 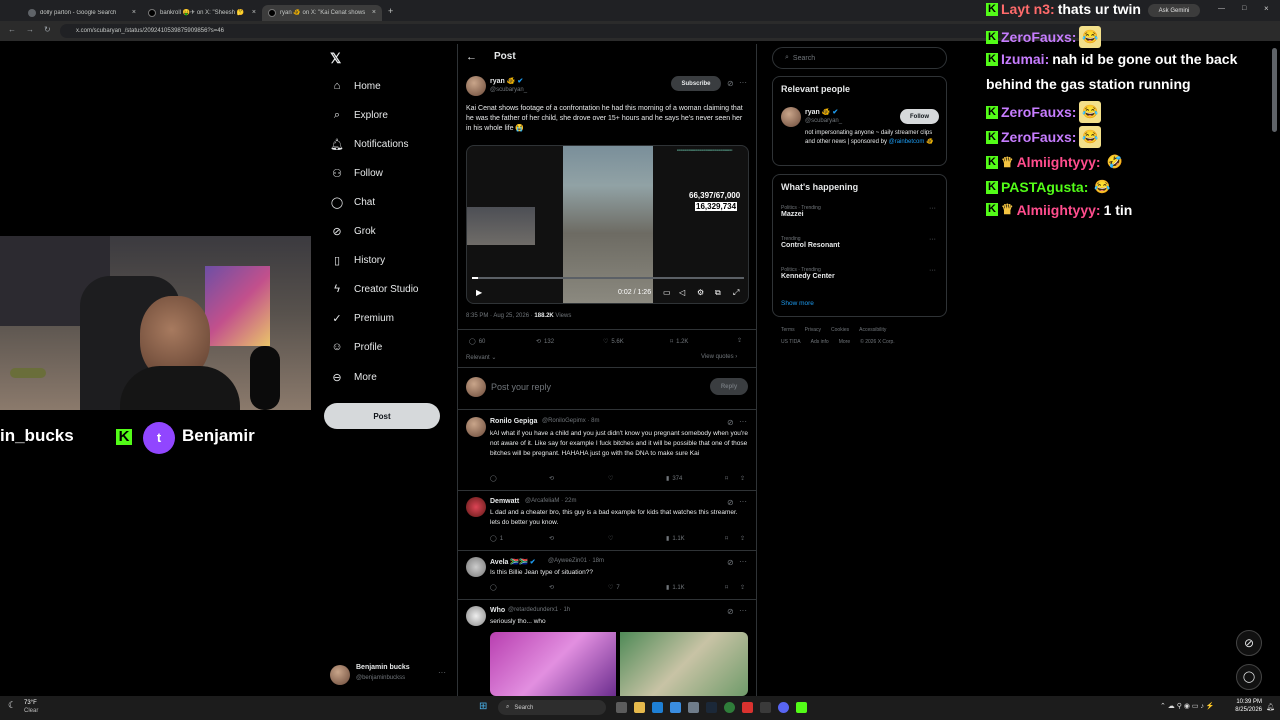 I want to click on app-icon, so click(x=747, y=707).